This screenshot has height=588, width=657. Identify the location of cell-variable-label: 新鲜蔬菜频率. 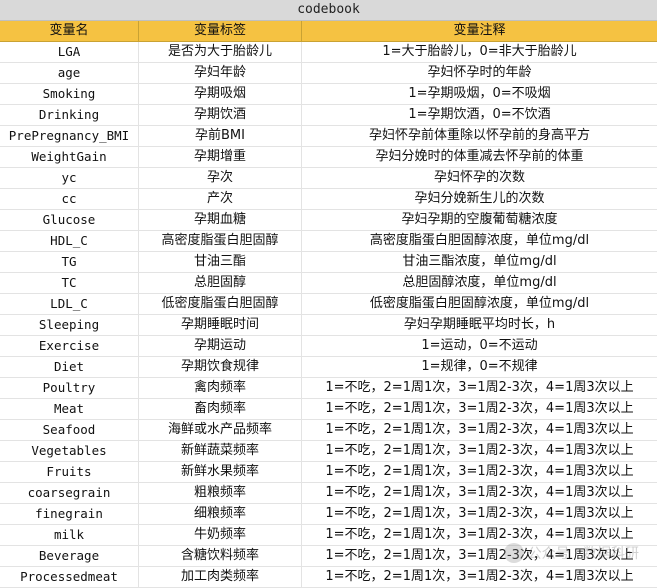
(220, 451).